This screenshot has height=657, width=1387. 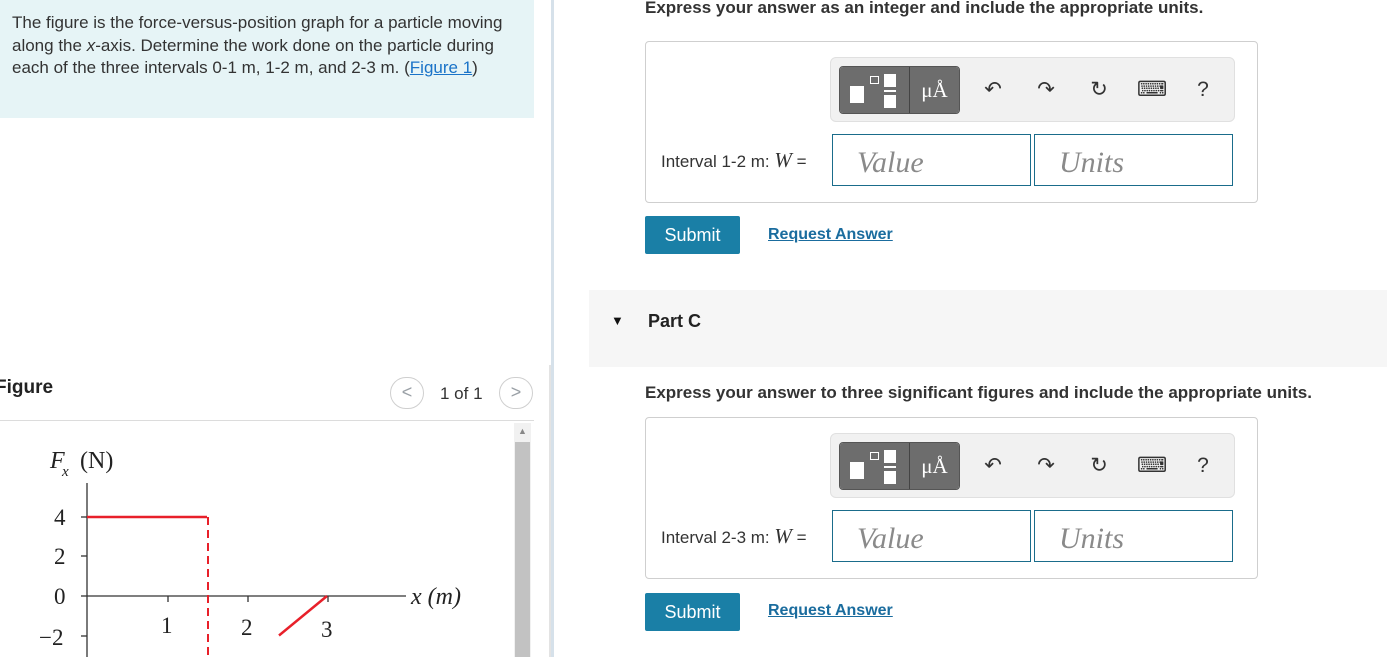 I want to click on problem-text-3: ), so click(x=475, y=67).